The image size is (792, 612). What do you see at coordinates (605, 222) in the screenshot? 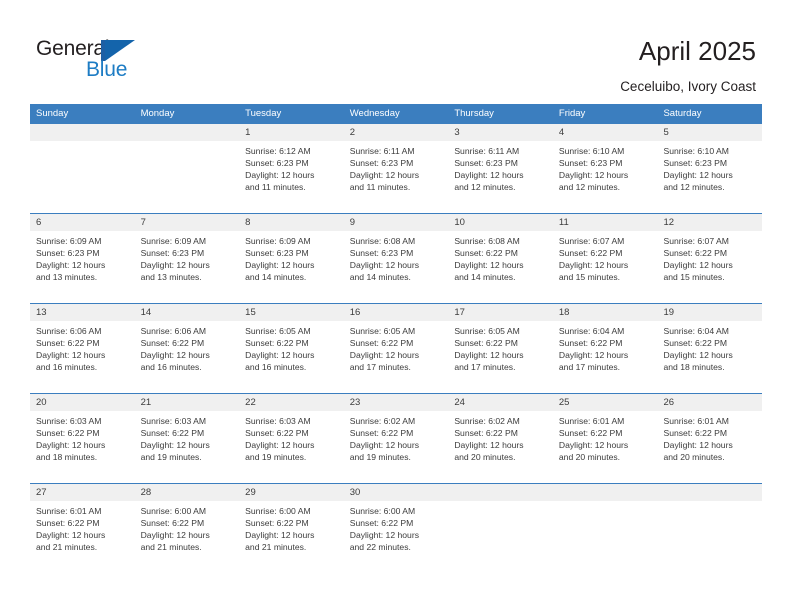
I see `day-number: 11` at bounding box center [605, 222].